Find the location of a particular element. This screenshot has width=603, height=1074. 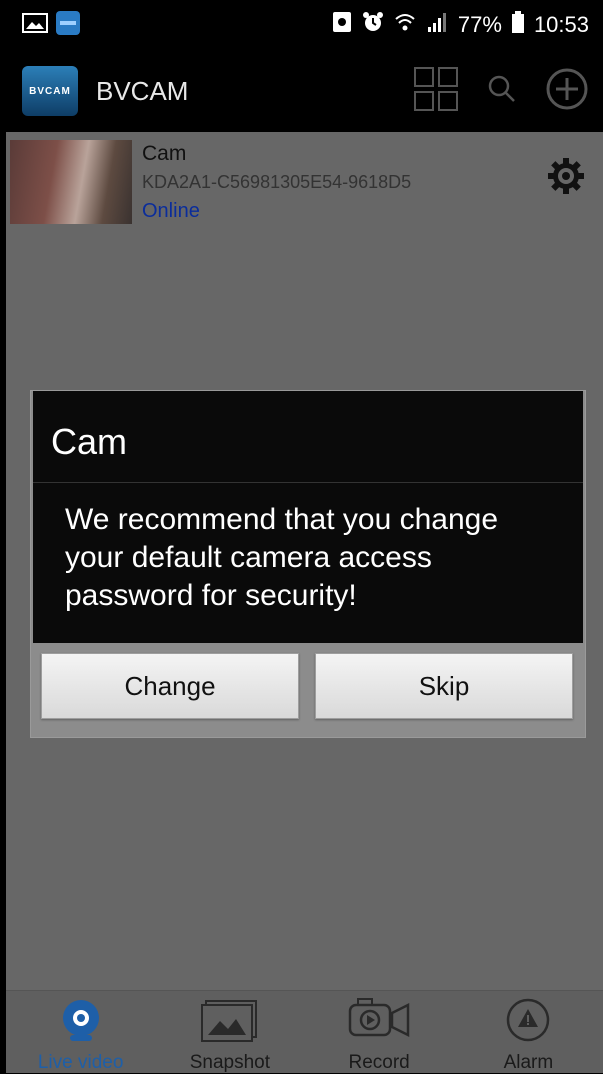

app-logo: BVCAM is located at coordinates (50, 91).